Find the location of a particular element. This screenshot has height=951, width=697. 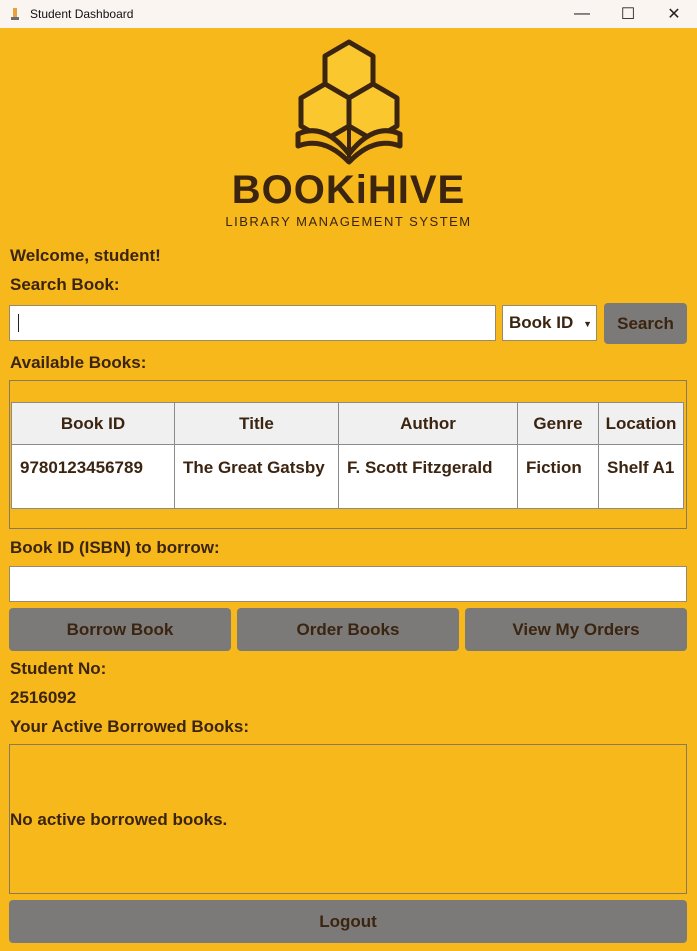

borrowed-books-label: Your Active Borrowed Books: is located at coordinates (129, 726).